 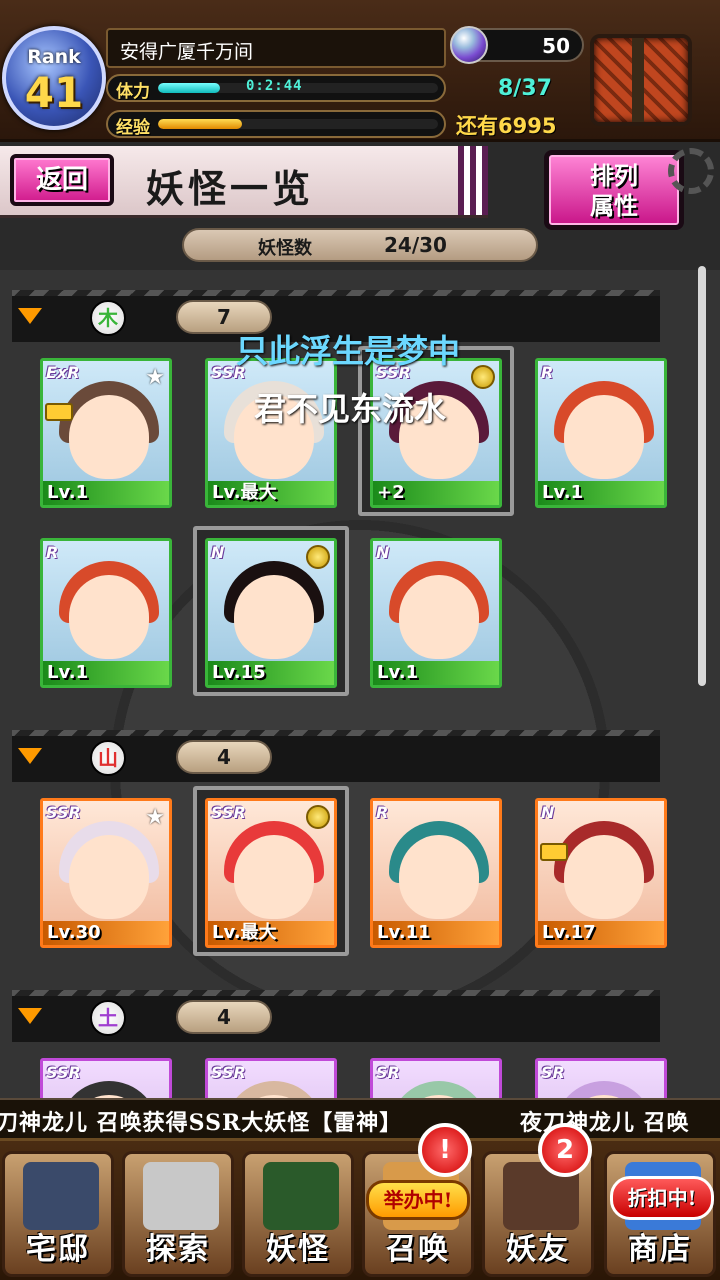 I want to click on sale-tag: 折扣中!, so click(x=662, y=1198).